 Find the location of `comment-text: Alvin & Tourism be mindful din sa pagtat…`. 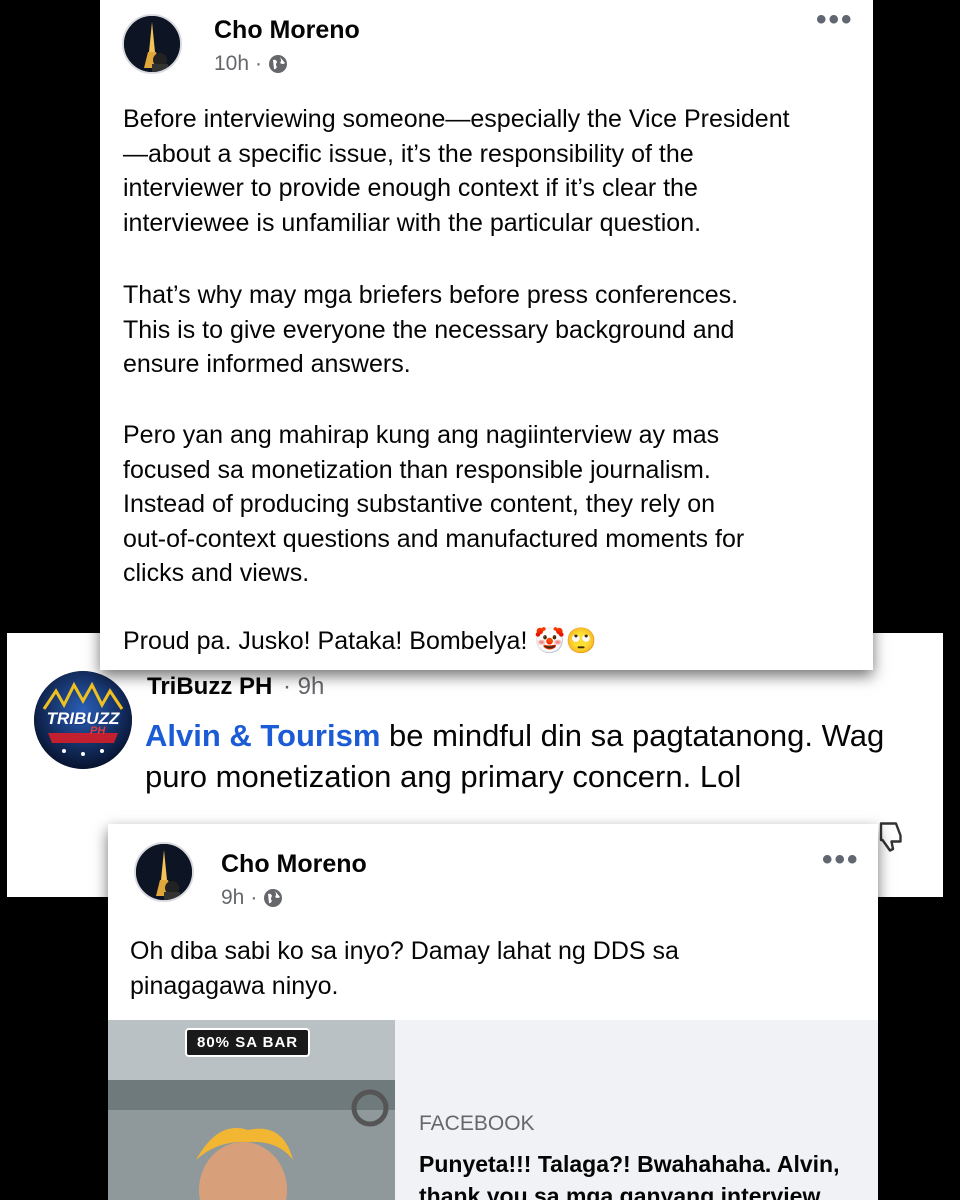

comment-text: Alvin & Tourism be mindful din sa pagtat… is located at coordinates (540, 756).